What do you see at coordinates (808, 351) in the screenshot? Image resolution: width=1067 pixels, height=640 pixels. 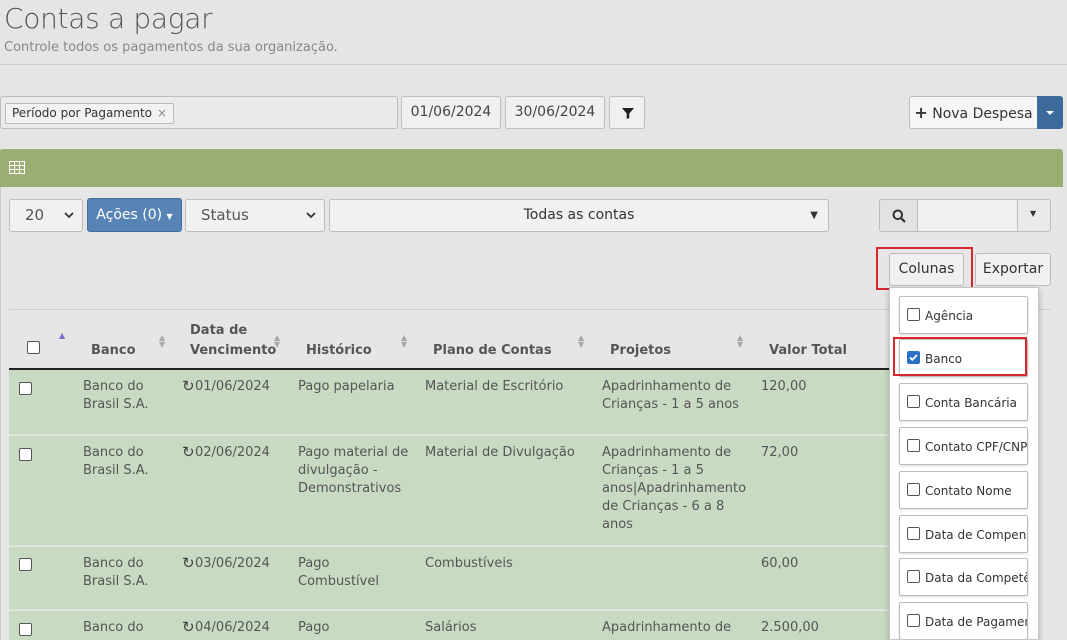 I see `col-header-valor: Valor Total` at bounding box center [808, 351].